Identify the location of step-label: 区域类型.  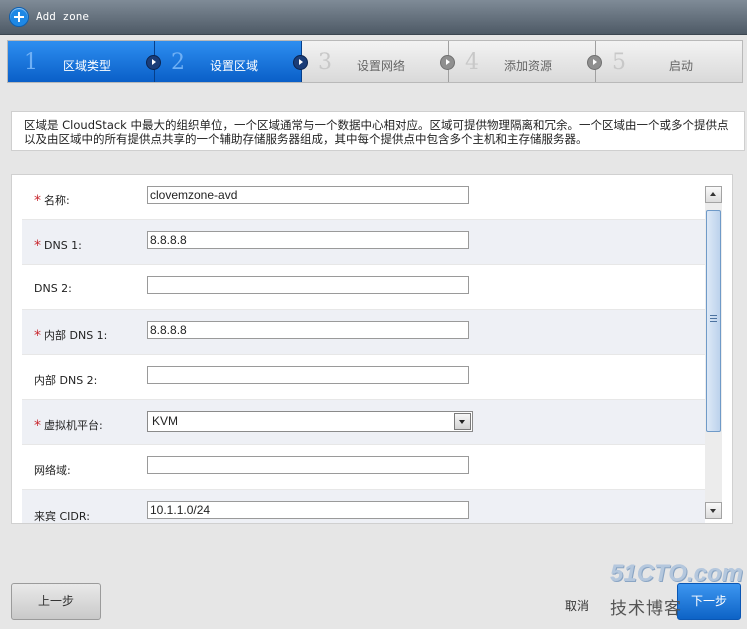
(86, 66).